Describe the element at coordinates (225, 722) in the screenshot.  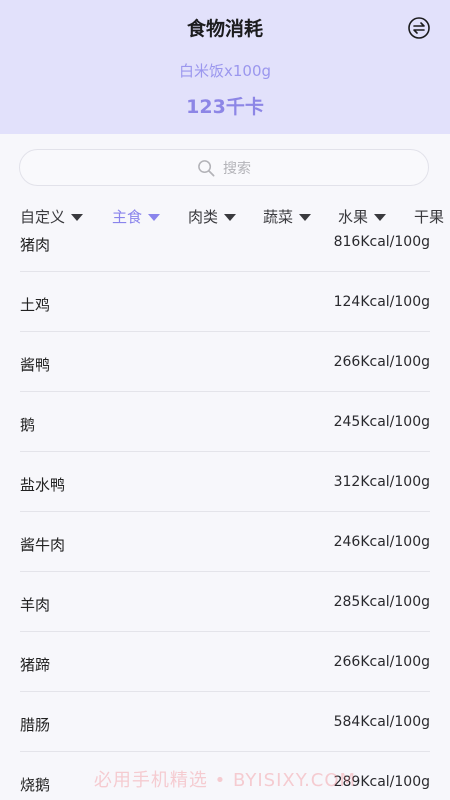
I see `list-item: 腊肠 584Kcal/100g` at that location.